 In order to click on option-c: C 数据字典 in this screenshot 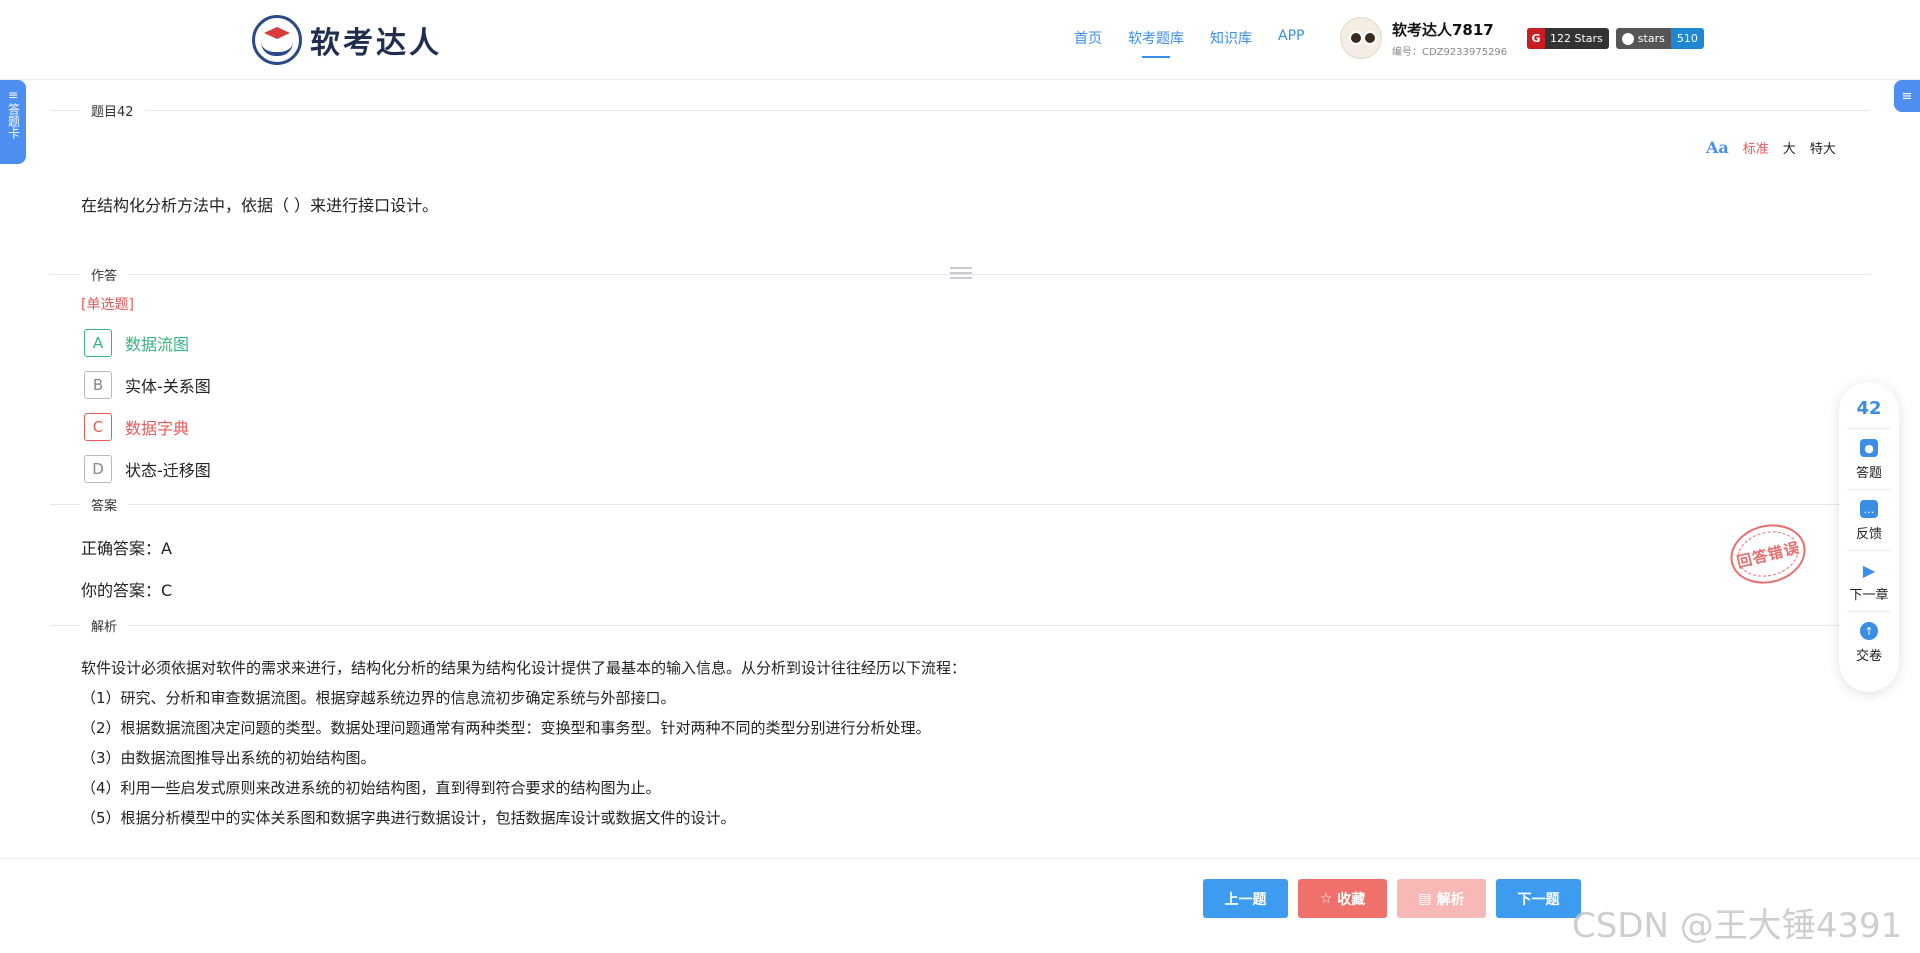, I will do `click(147, 427)`.